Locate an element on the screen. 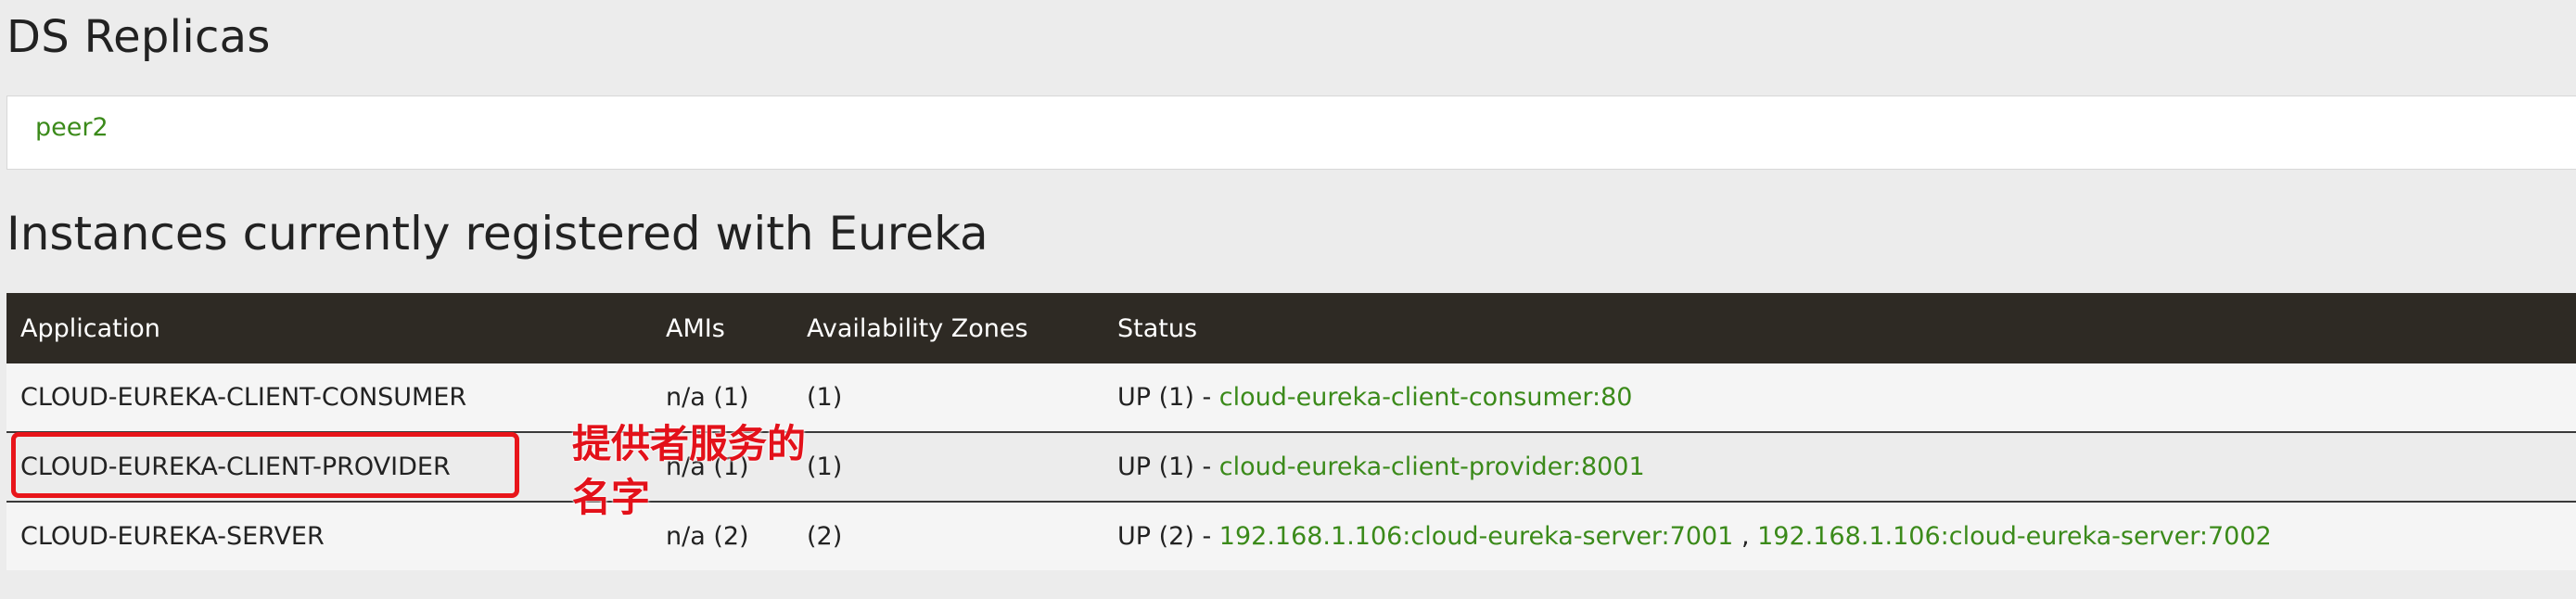 The image size is (2576, 599). instance-link: 192.168.1.106:cloud-eureka-server:7002 is located at coordinates (2014, 536).